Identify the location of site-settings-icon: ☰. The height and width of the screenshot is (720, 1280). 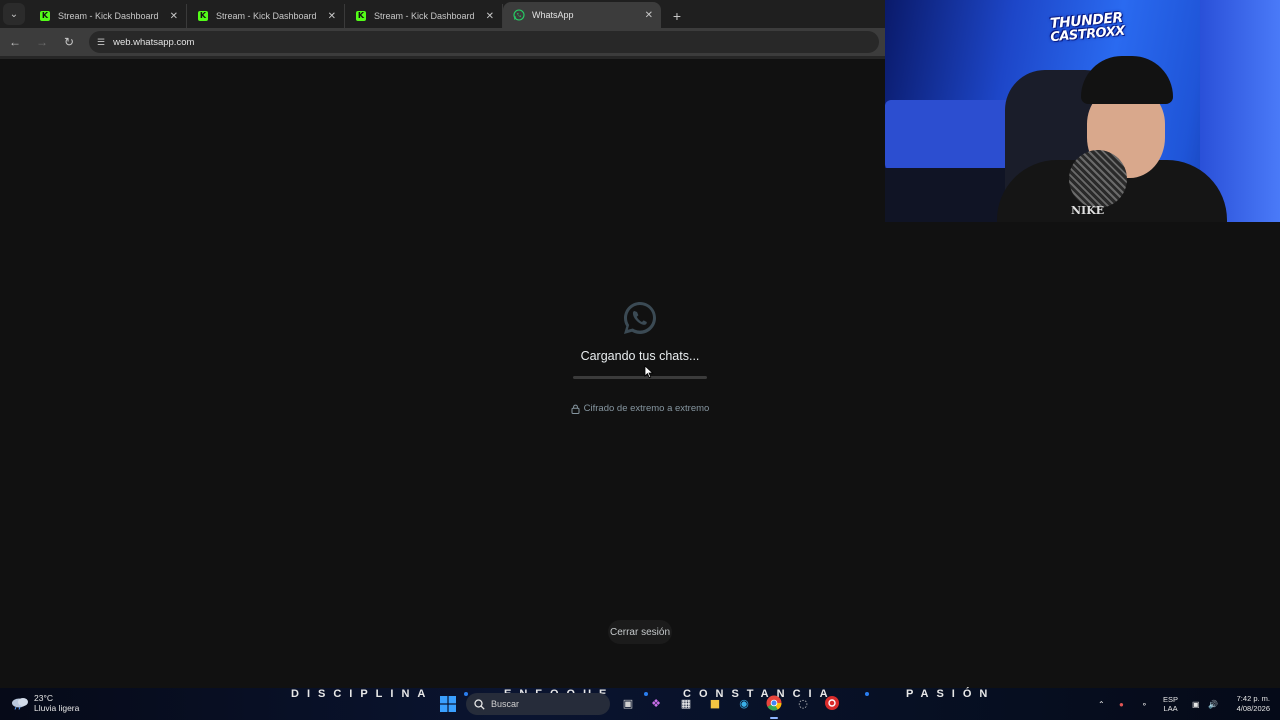
(101, 42).